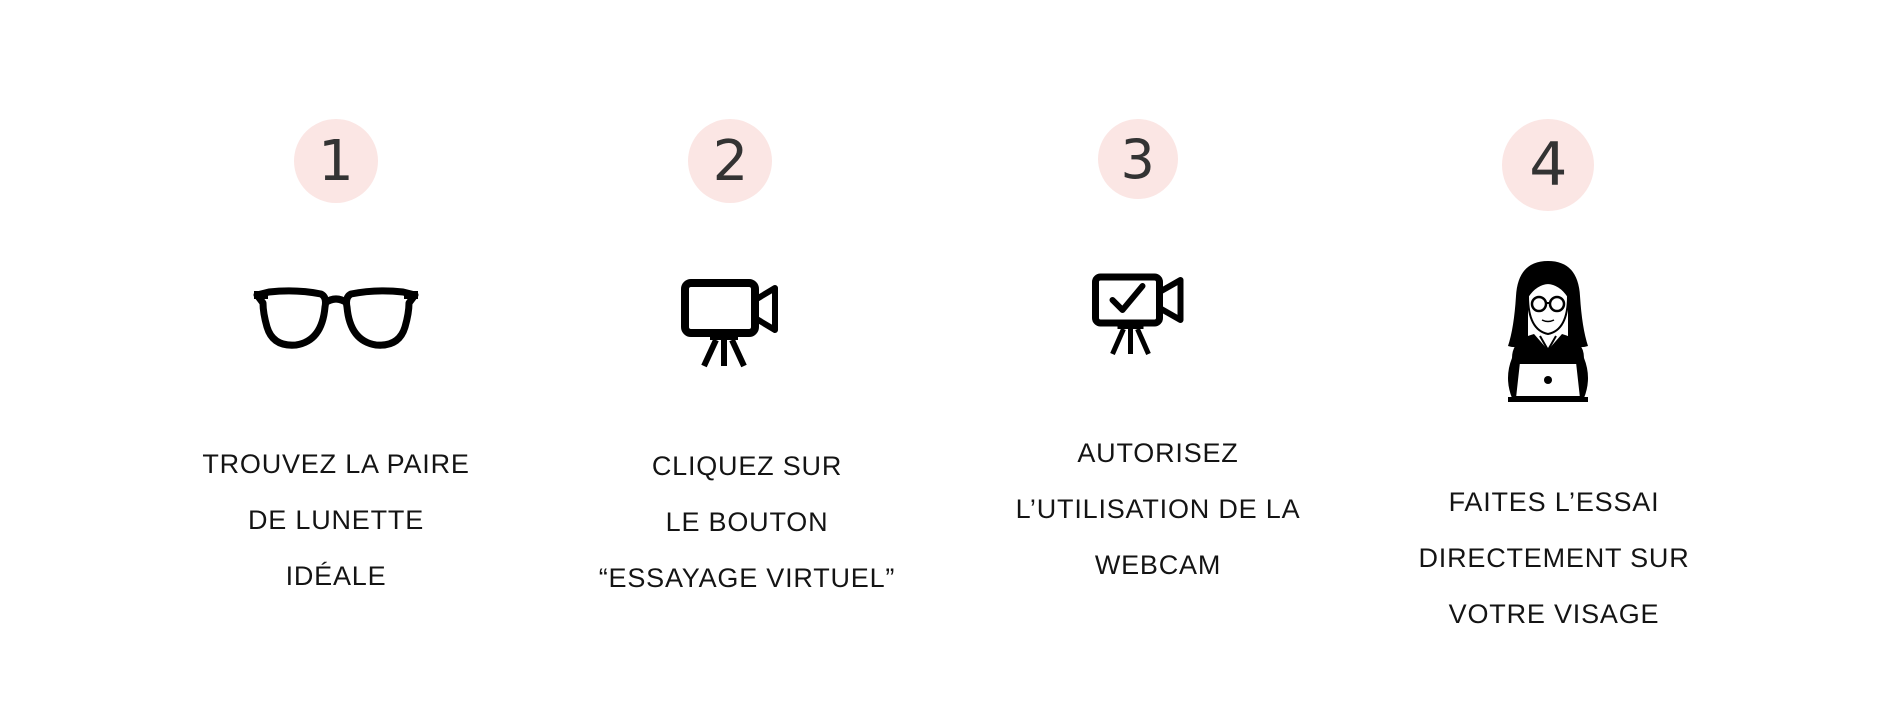  I want to click on step-number-badge: 1, so click(336, 161).